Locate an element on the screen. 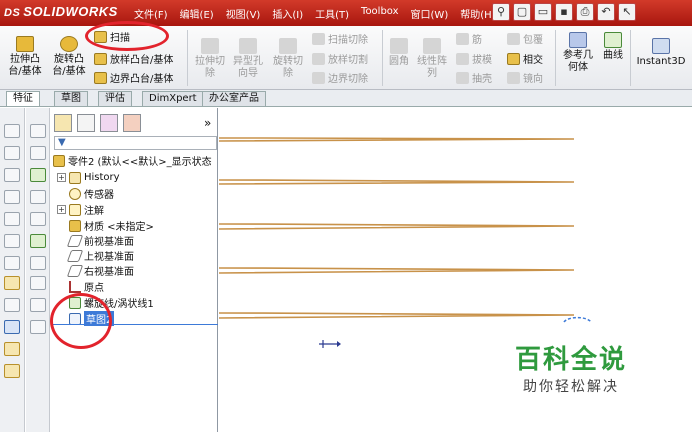 The width and height of the screenshot is (692, 432). instant3d-button: Instant3D is located at coordinates (661, 53).